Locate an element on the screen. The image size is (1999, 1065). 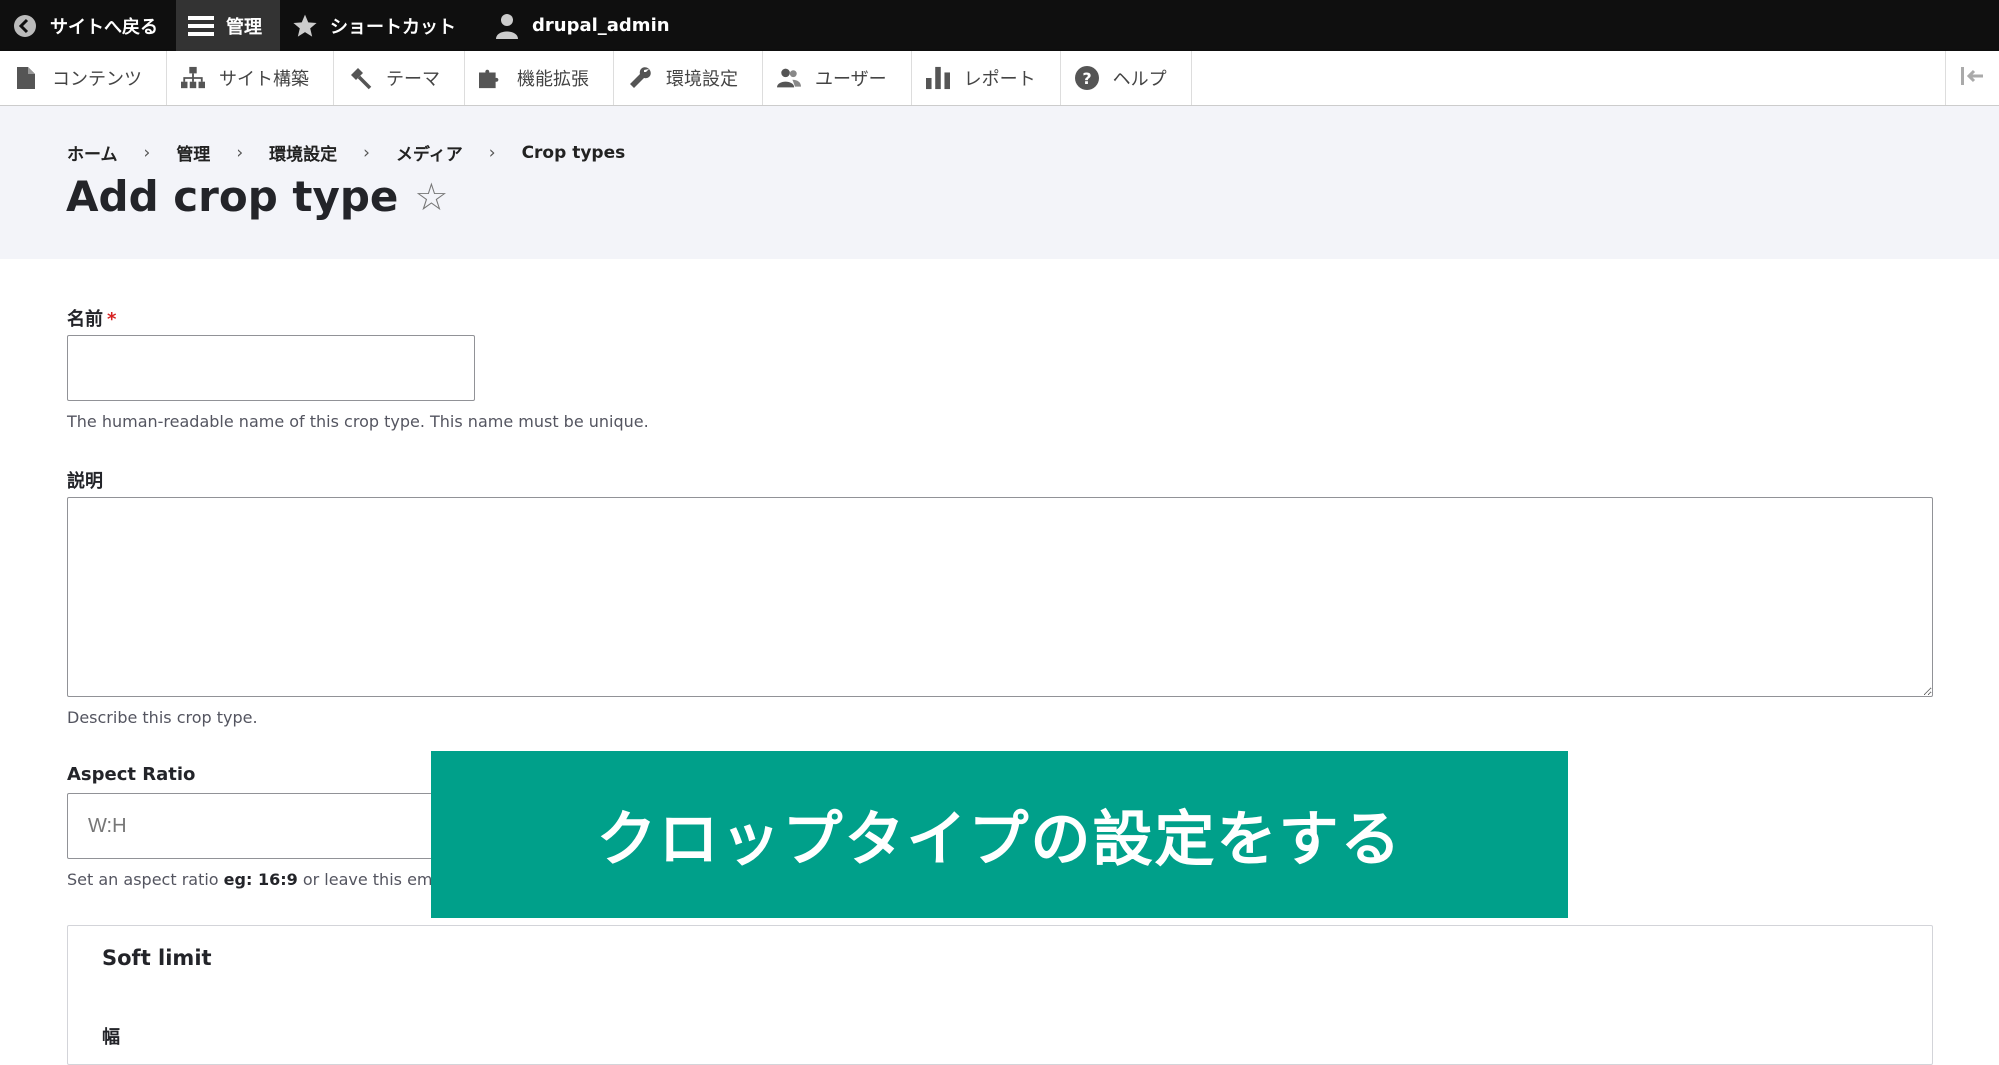
tray-item-label: テーマ is located at coordinates (413, 79).